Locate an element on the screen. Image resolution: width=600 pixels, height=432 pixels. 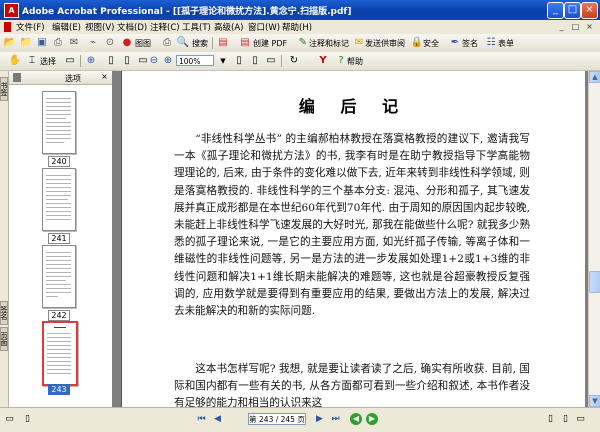
select-icon: ⌶ is located at coordinates (32, 61).